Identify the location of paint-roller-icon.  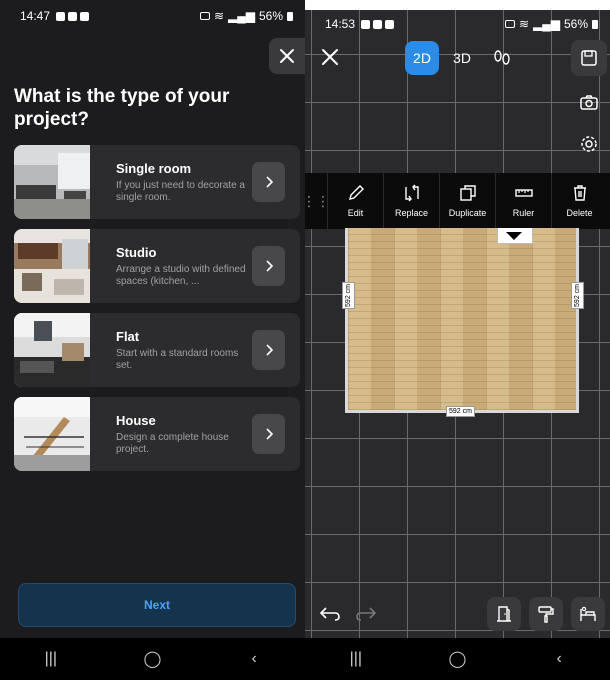
(546, 614).